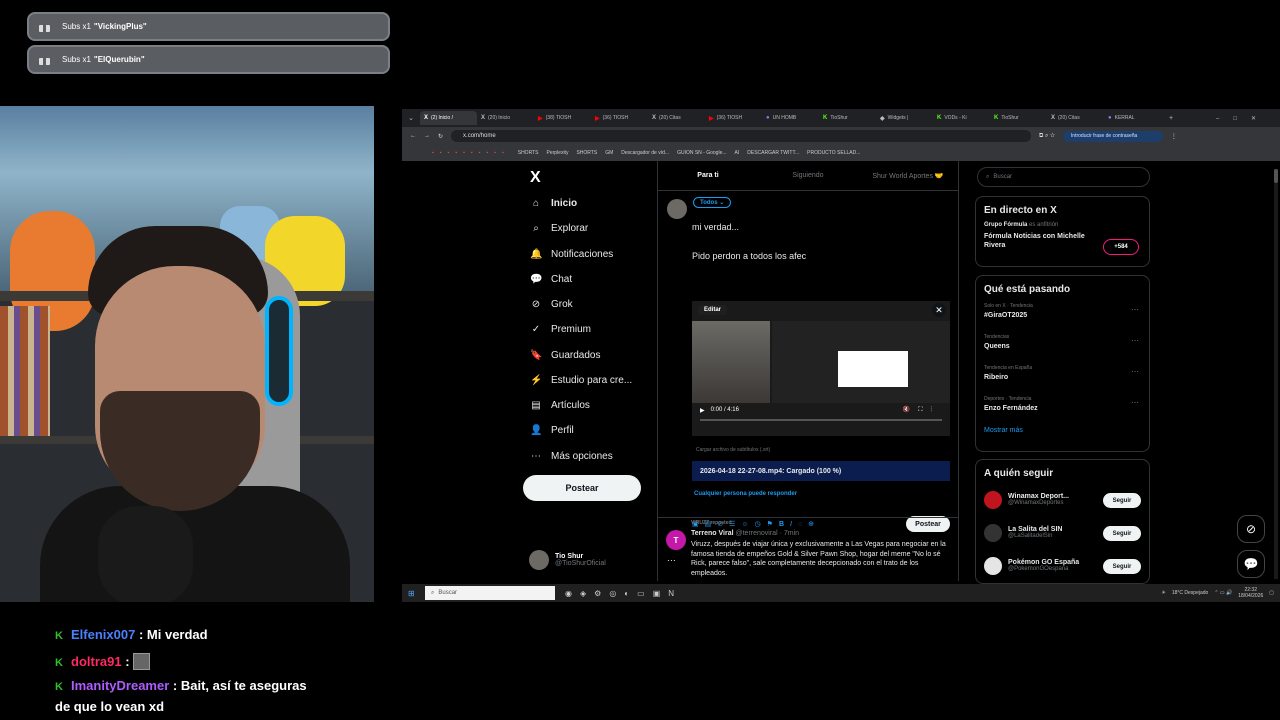  What do you see at coordinates (961, 118) in the screenshot?
I see `browser-tab: K VODs - Ki` at bounding box center [961, 118].